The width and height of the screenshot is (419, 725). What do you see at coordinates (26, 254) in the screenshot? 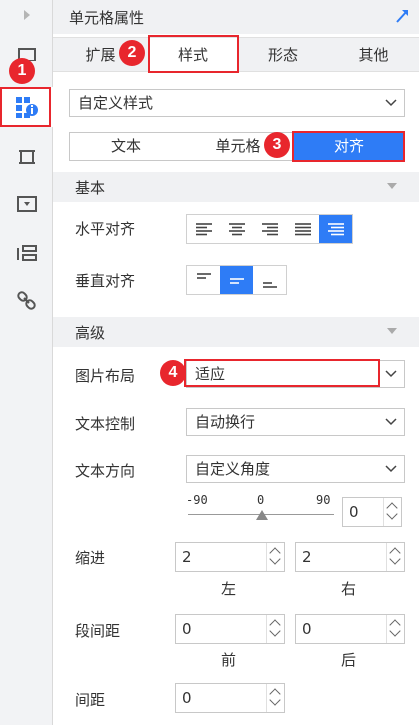
I see `data-list-icon` at bounding box center [26, 254].